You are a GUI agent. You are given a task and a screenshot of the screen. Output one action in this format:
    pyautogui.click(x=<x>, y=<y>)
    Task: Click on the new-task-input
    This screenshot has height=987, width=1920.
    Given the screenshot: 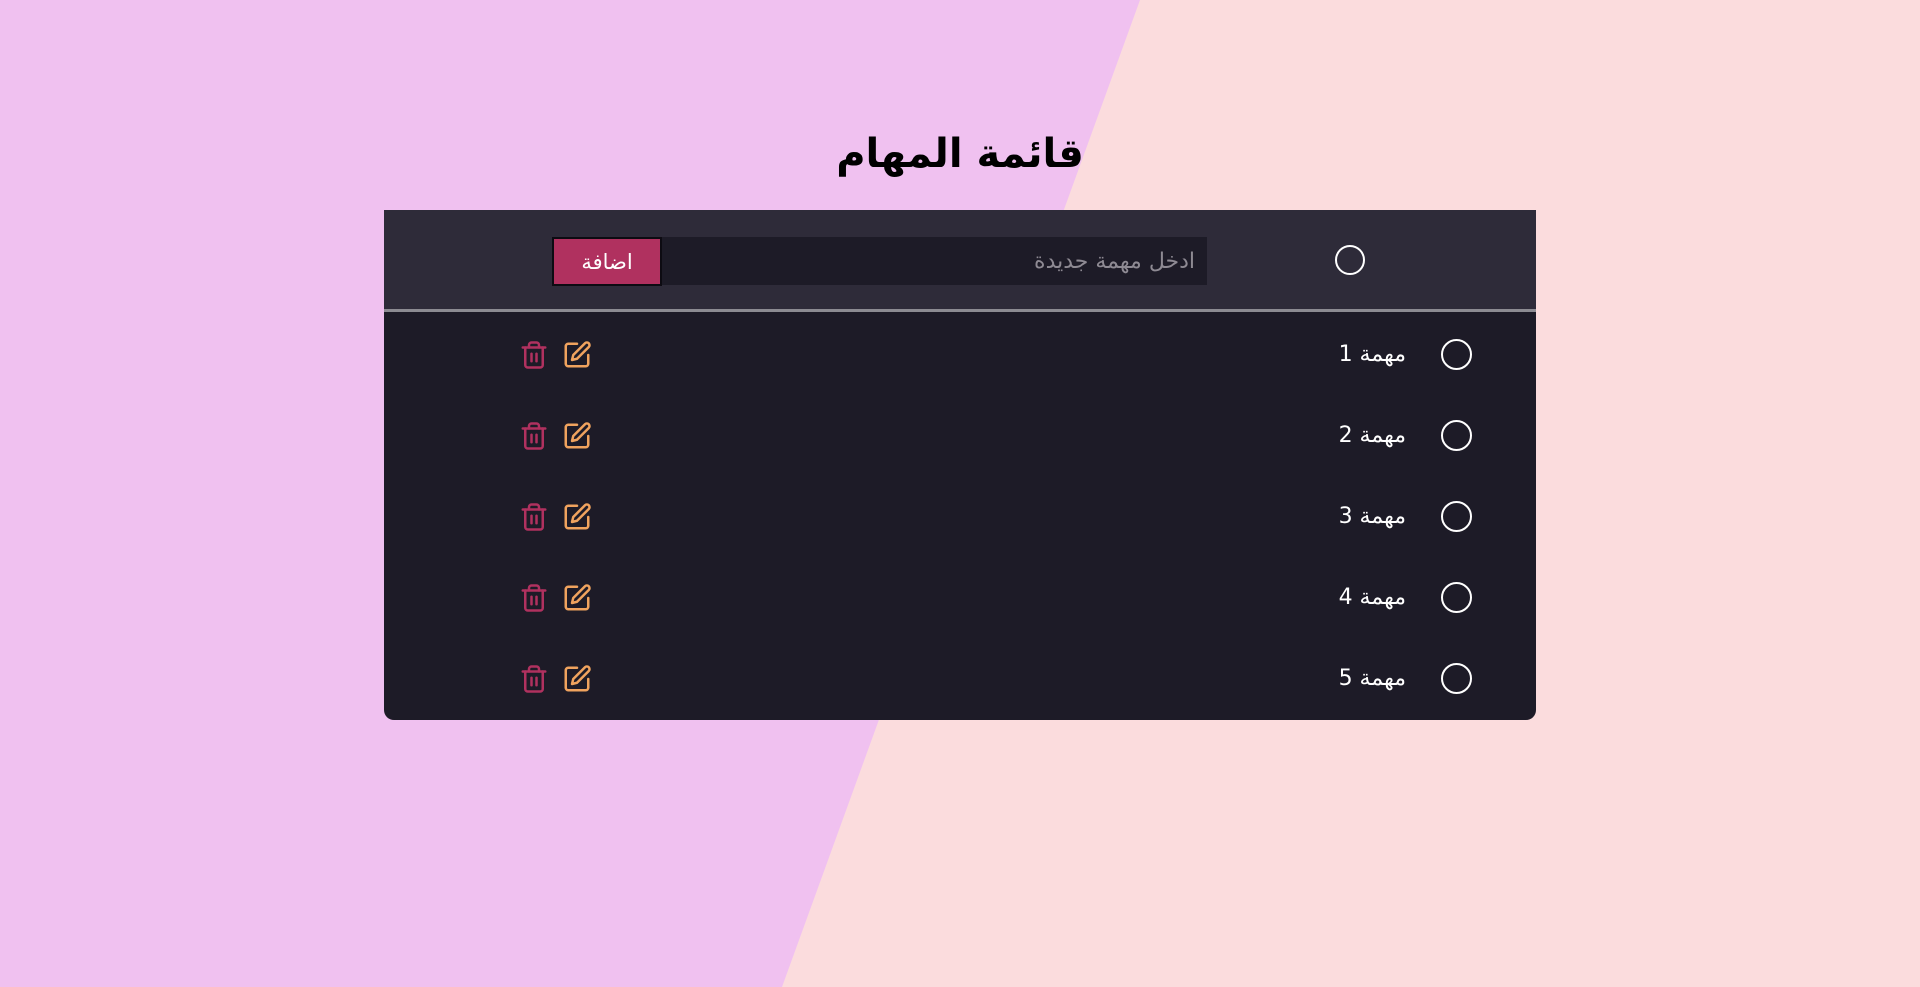 What is the action you would take?
    pyautogui.click(x=934, y=261)
    